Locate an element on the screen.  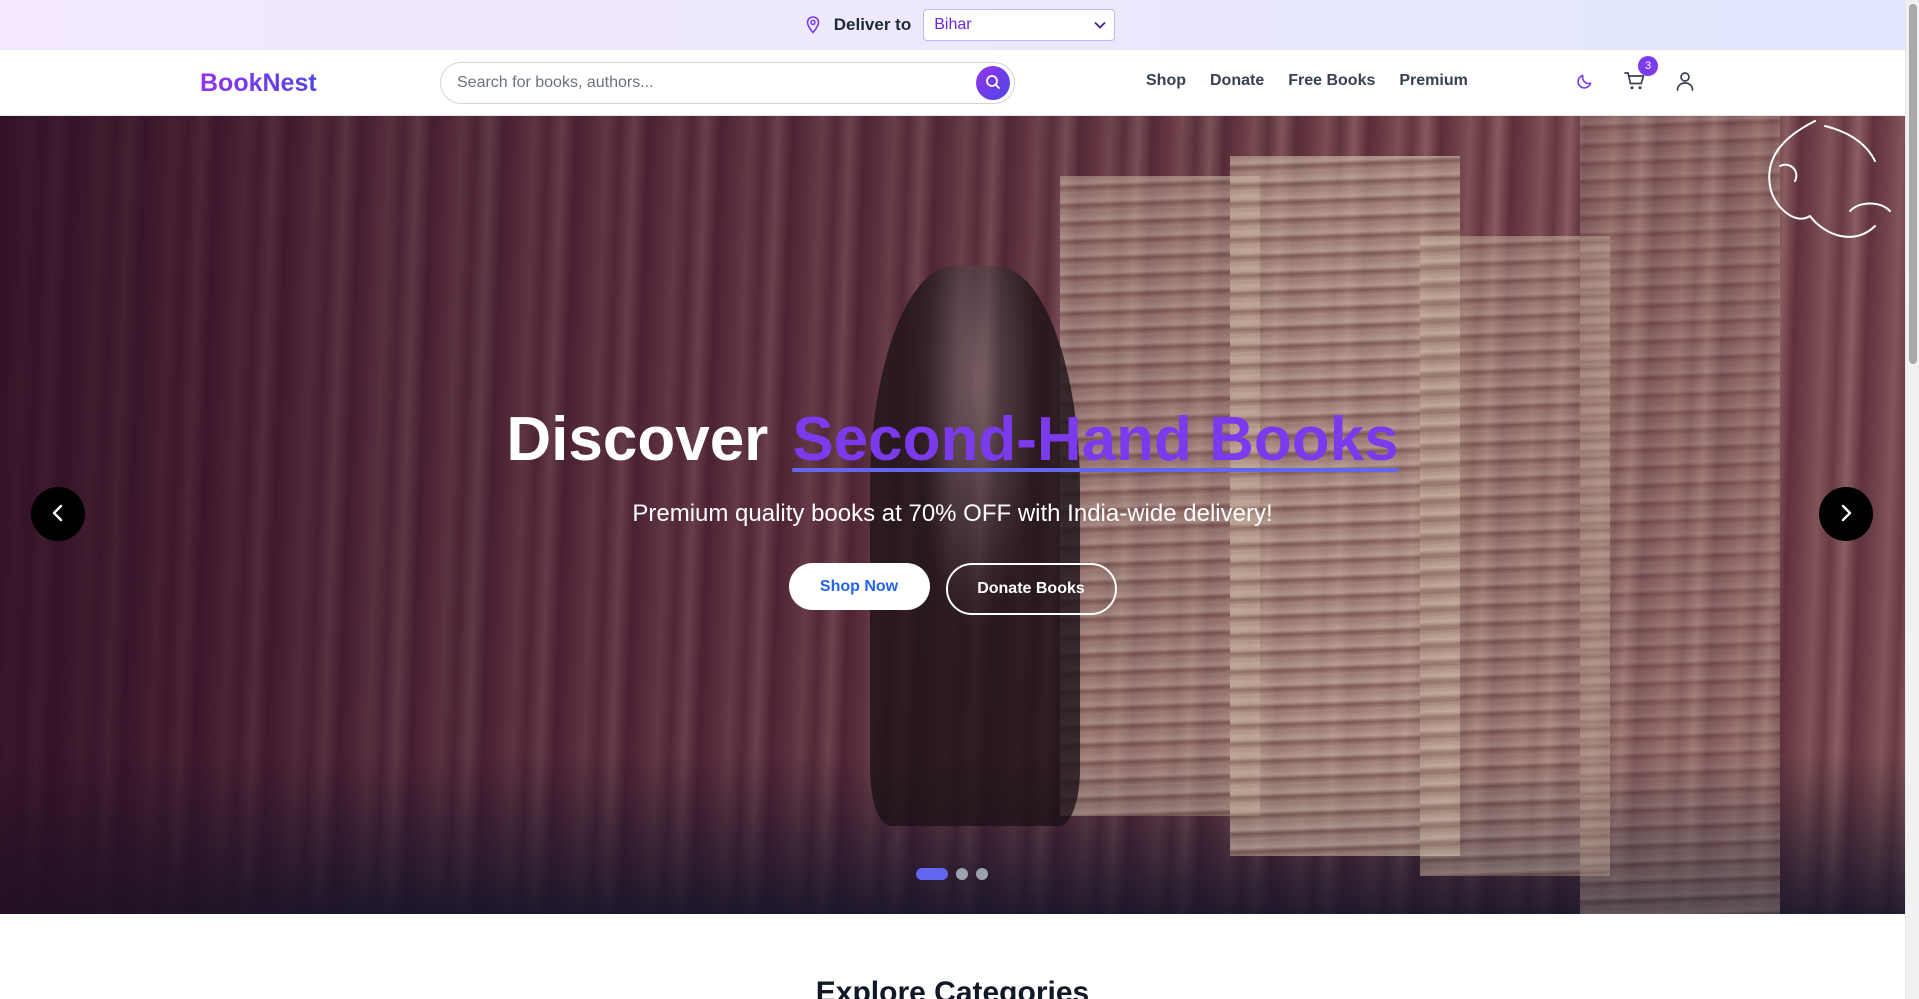
nav-link-shop: Shop is located at coordinates (1166, 81).